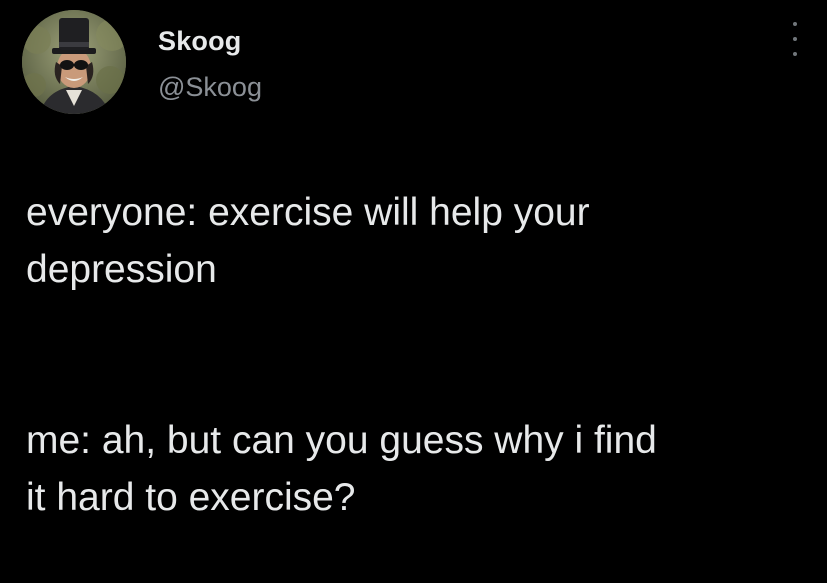  What do you see at coordinates (200, 41) in the screenshot?
I see `author-display-name: Skoog` at bounding box center [200, 41].